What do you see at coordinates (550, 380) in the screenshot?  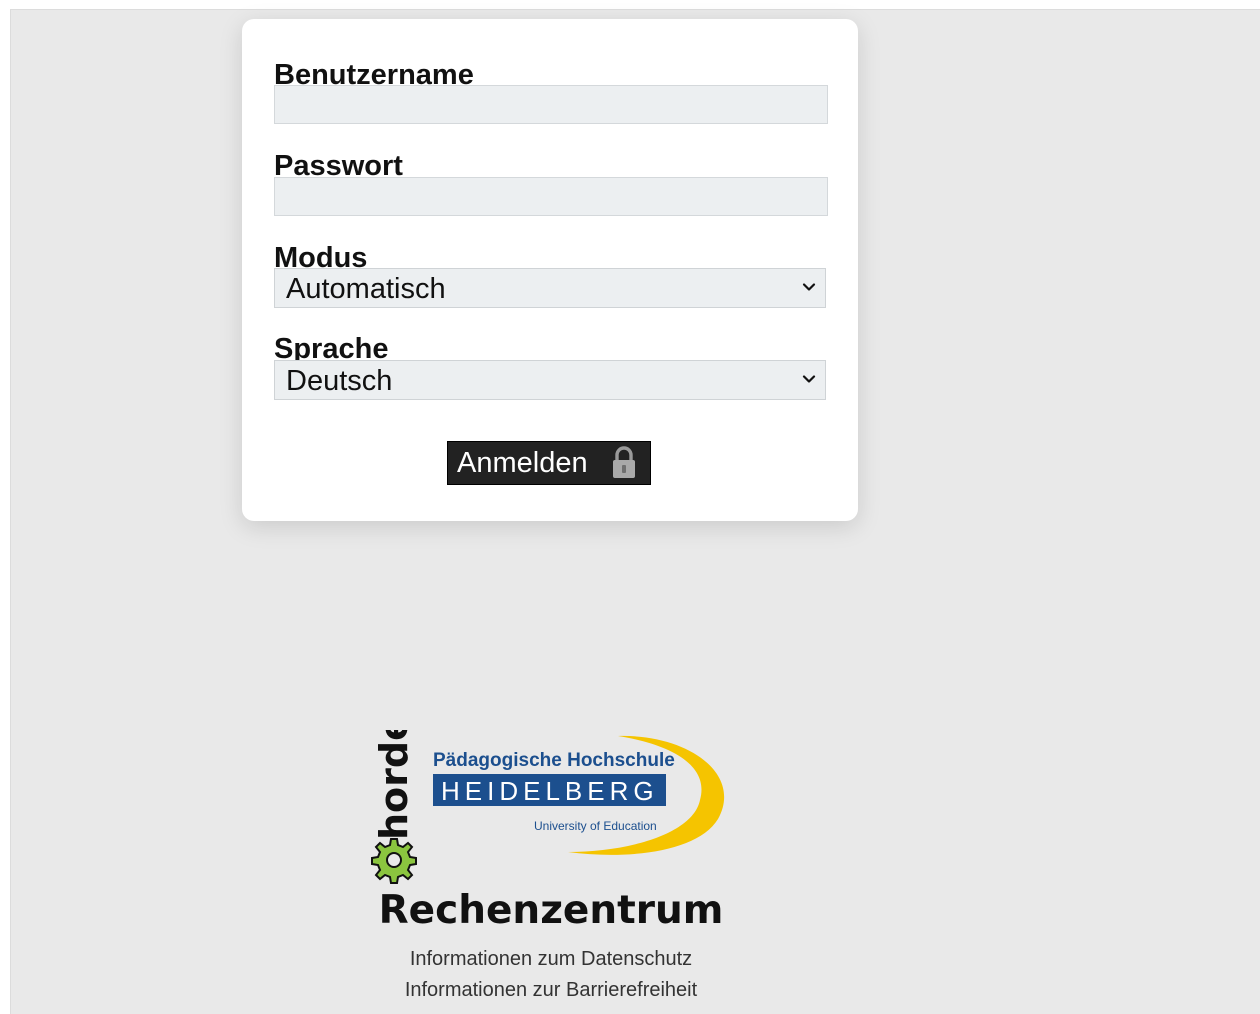 I see `language-select: Deutsch` at bounding box center [550, 380].